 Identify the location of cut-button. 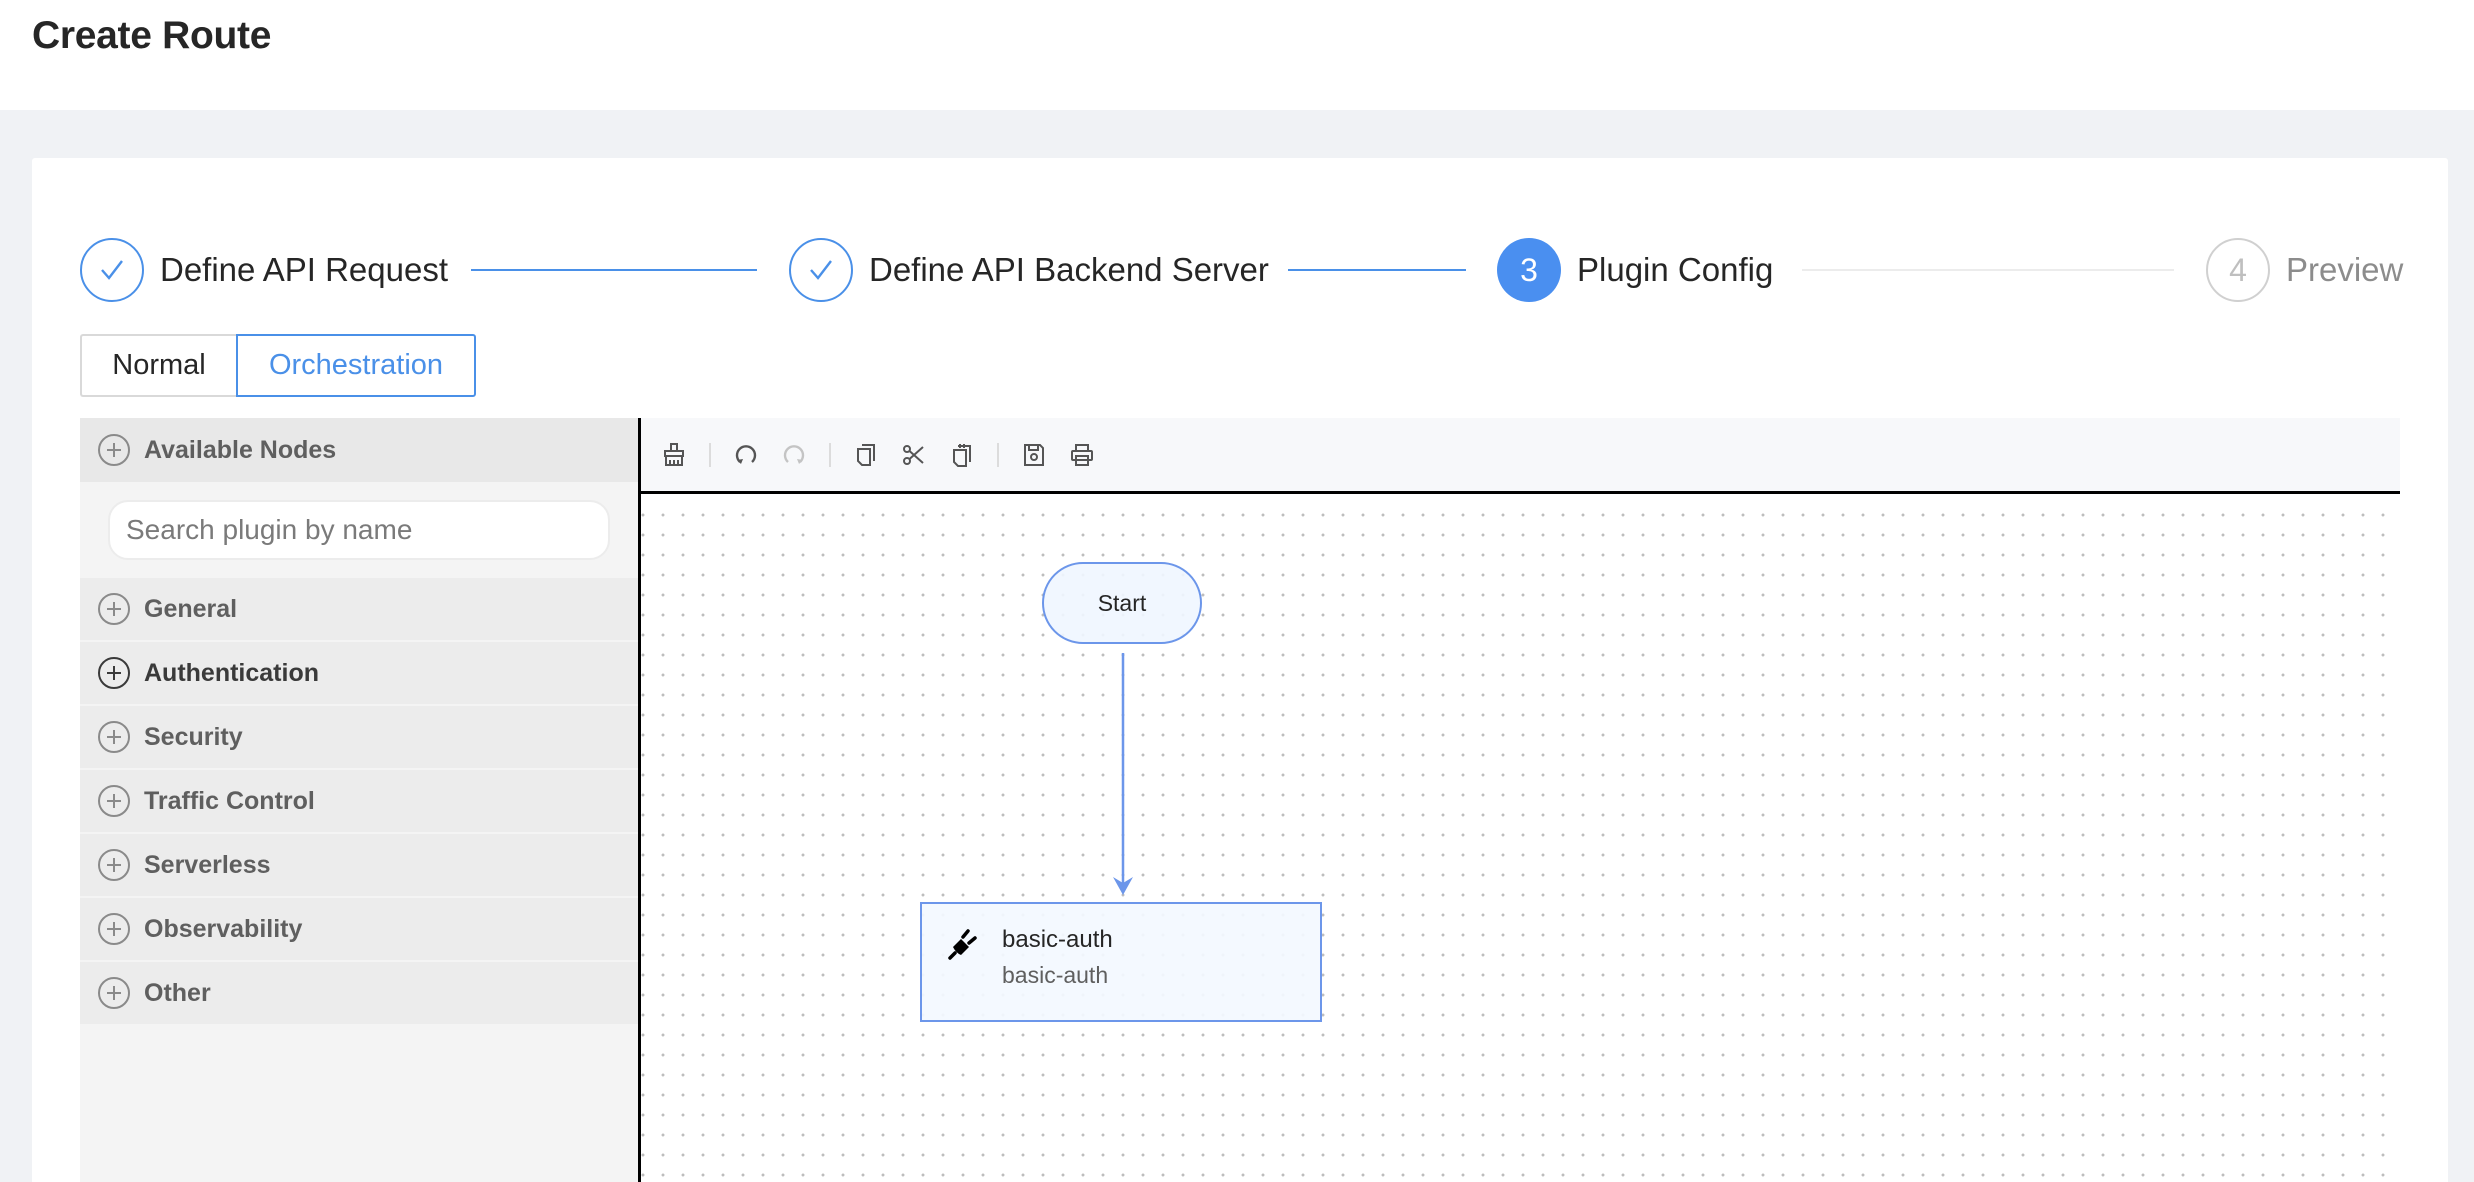
(914, 455).